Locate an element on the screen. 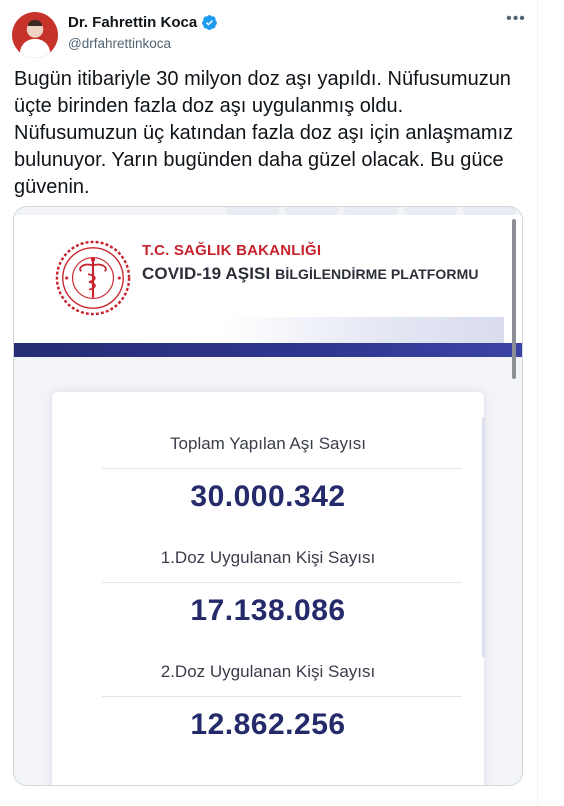 This screenshot has width=564, height=806. ministry-seal-icon is located at coordinates (93, 278).